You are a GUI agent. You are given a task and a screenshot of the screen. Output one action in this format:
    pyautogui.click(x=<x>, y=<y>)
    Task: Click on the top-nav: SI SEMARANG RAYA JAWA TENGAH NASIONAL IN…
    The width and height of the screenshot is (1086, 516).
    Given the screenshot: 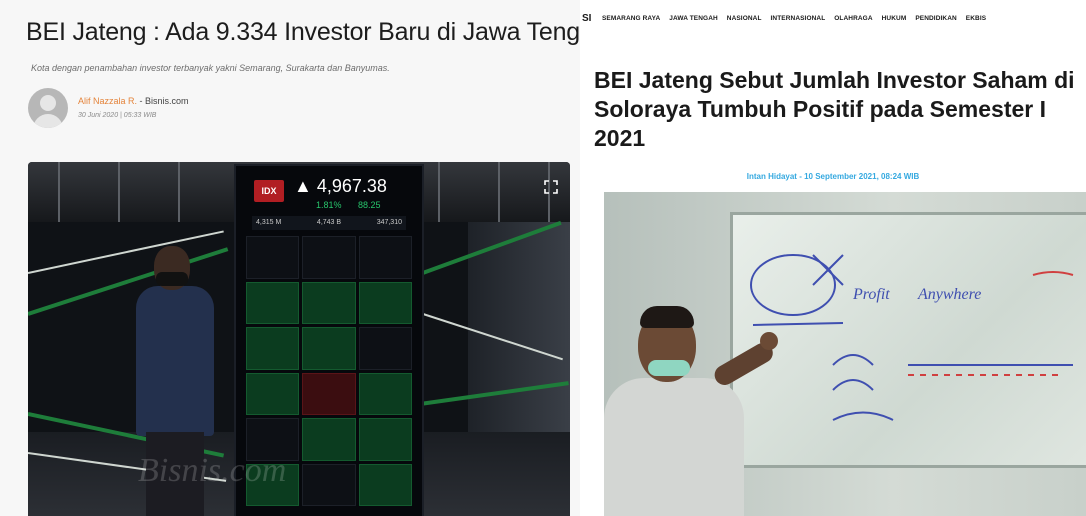 What is the action you would take?
    pyautogui.click(x=833, y=18)
    